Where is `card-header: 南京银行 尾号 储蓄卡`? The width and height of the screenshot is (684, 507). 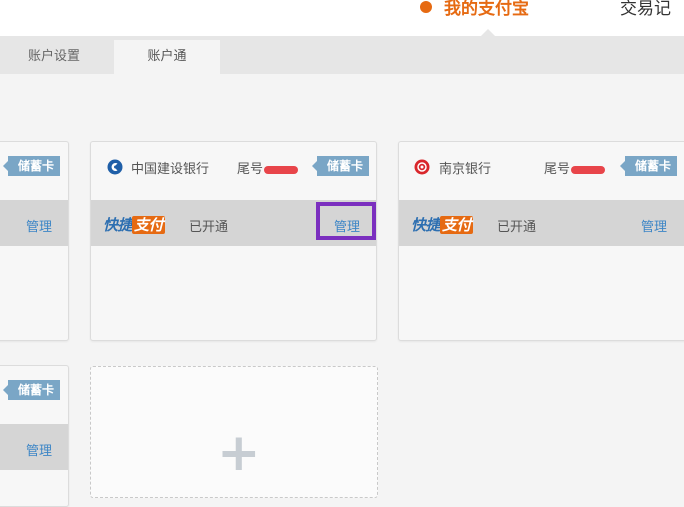 card-header: 南京银行 尾号 储蓄卡 is located at coordinates (541, 170).